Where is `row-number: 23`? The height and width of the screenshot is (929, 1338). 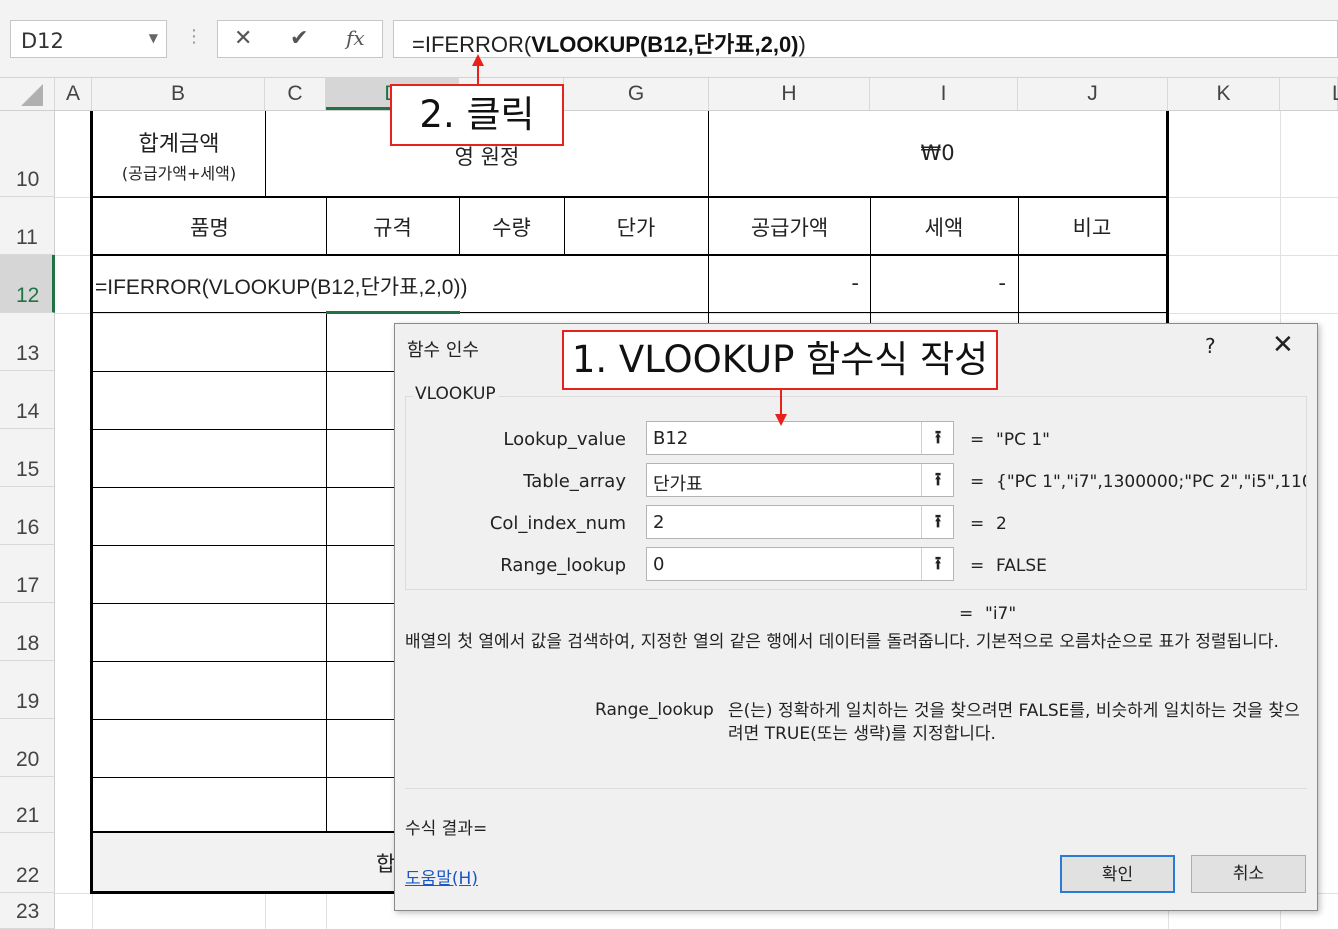
row-number: 23 is located at coordinates (28, 911).